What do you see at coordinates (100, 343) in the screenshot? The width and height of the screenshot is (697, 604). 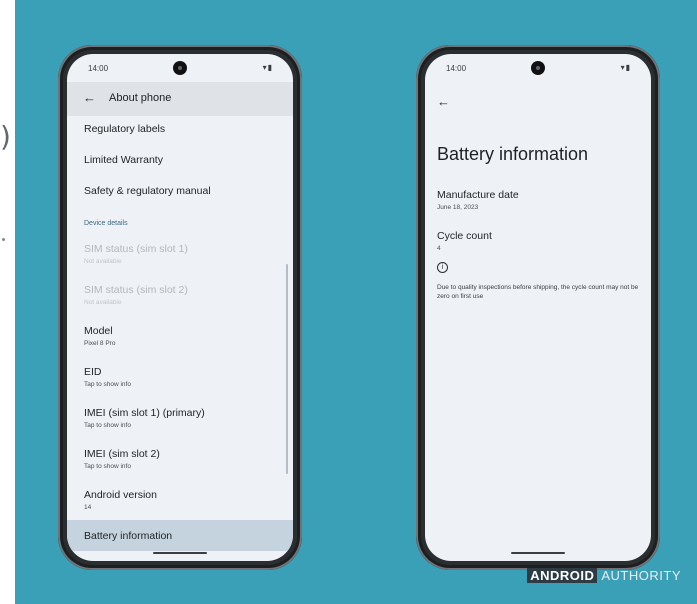 I see `row-subtitle: Pixel 8 Pro` at bounding box center [100, 343].